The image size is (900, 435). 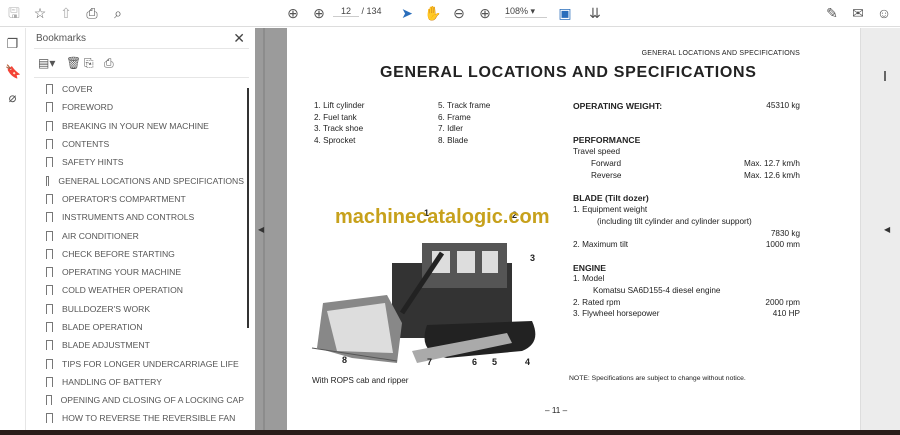 What do you see at coordinates (597, 302) in the screenshot?
I see `spec-label: 2. Rated rpm` at bounding box center [597, 302].